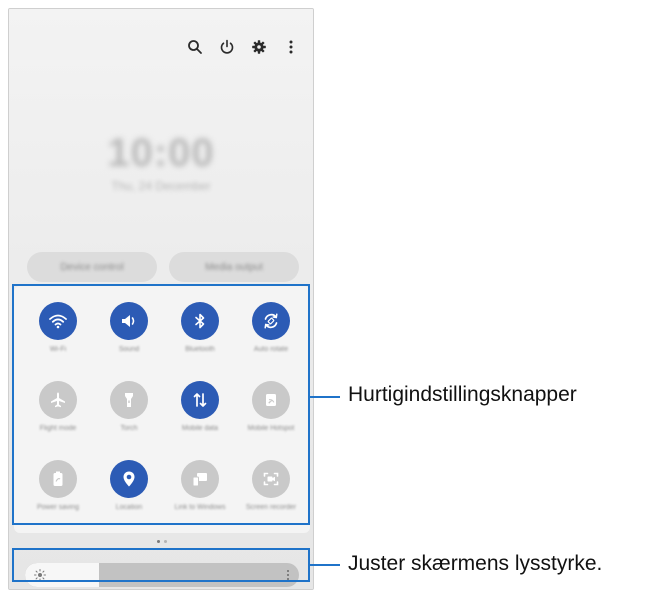 Image resolution: width=669 pixels, height=595 pixels. I want to click on clock-date: Thu, 24 December, so click(161, 186).